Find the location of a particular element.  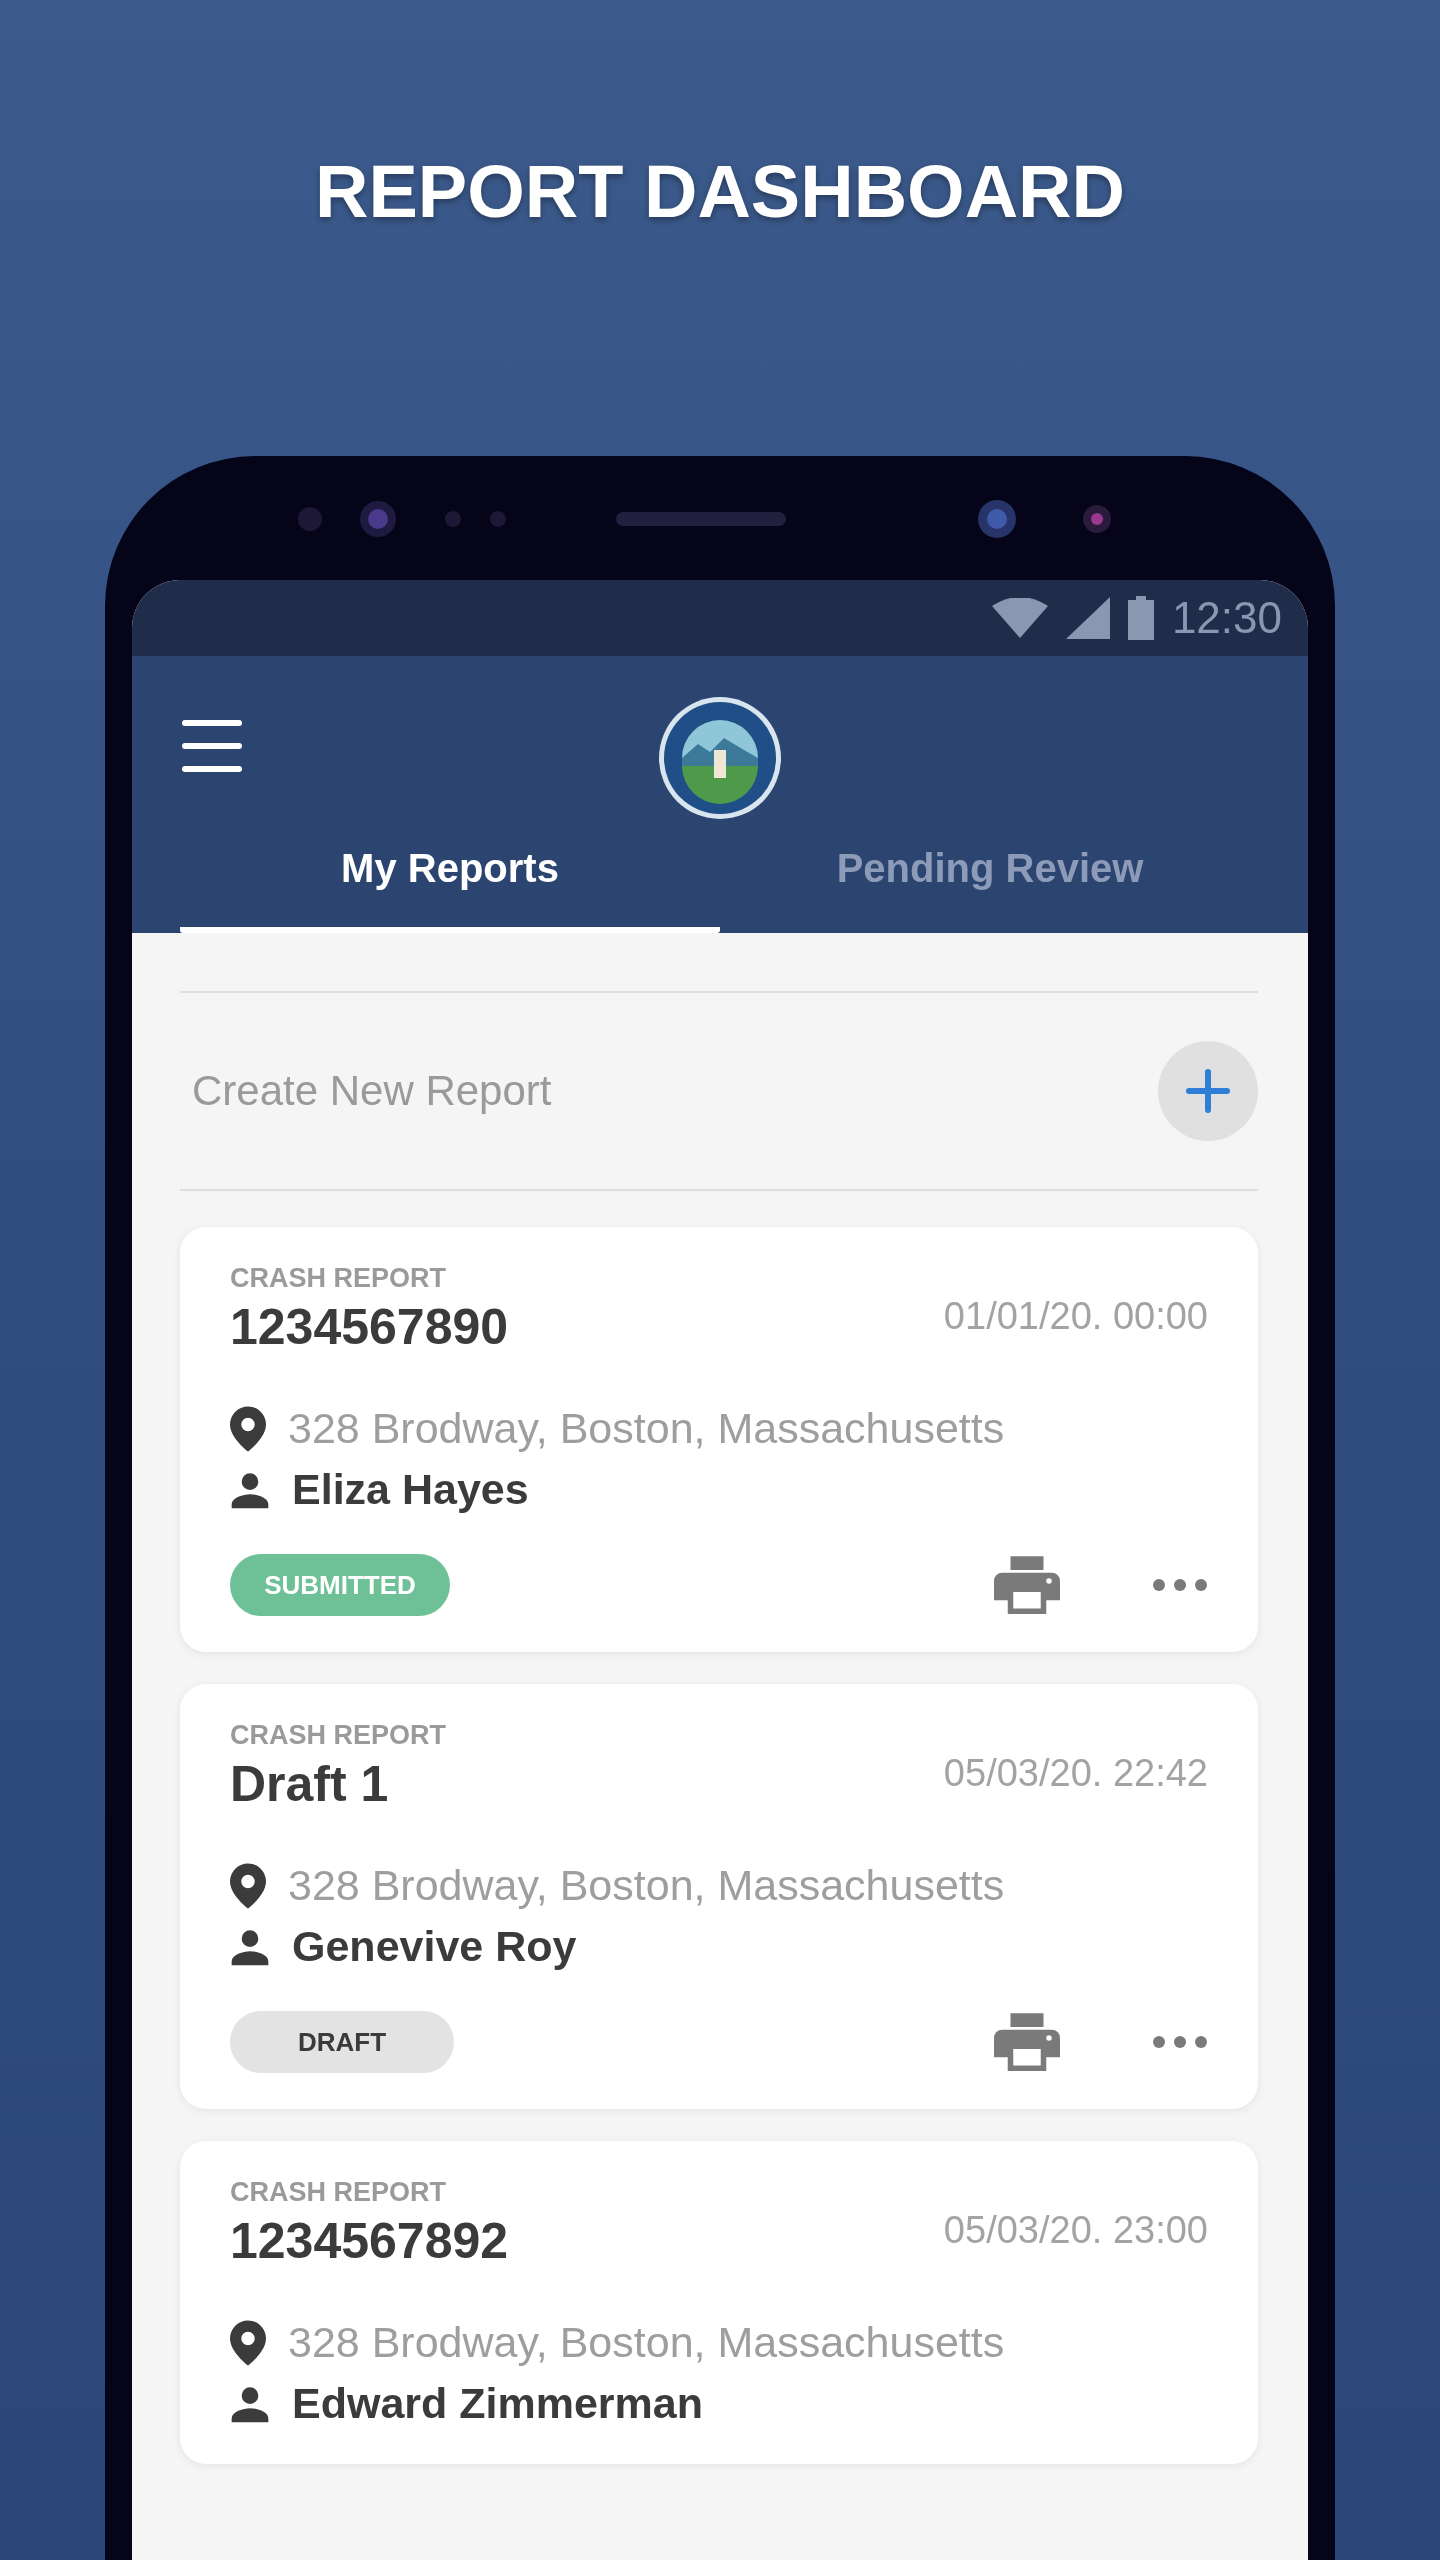

report-card: CRASH REPORT 1234567892 05/03/20. 23:00 328 Brodway, Boston, Massachusetts Edward Zimmerman is located at coordinates (719, 2302).